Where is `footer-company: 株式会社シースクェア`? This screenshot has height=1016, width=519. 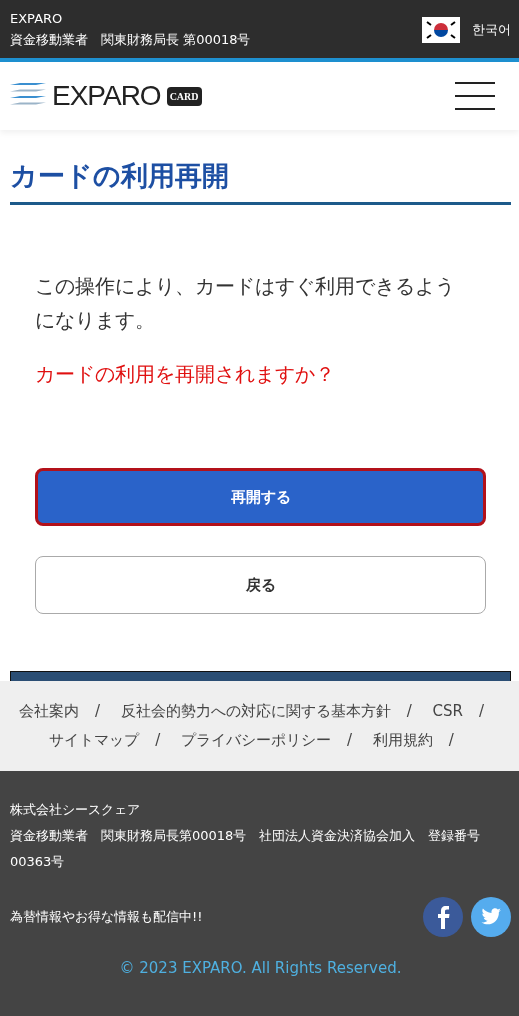
footer-company: 株式会社シースクェア is located at coordinates (75, 810).